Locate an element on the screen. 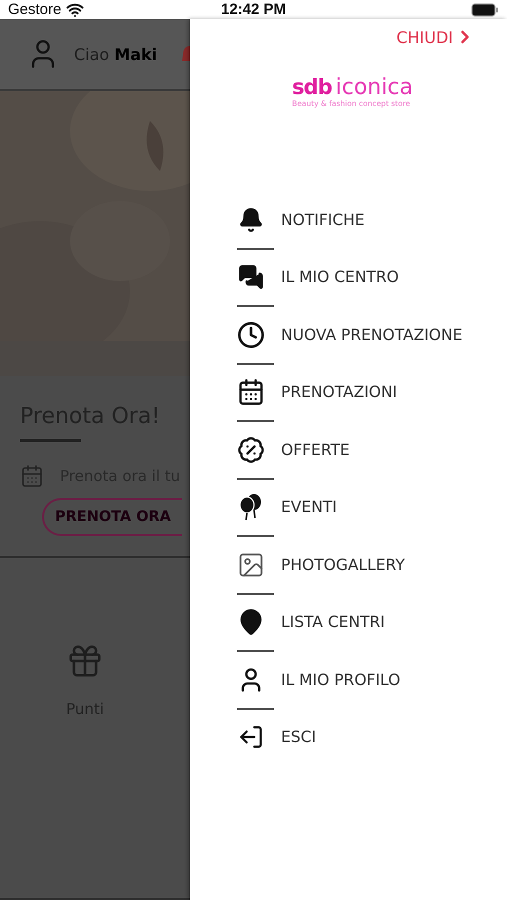 This screenshot has width=507, height=900. chat-icon is located at coordinates (251, 277).